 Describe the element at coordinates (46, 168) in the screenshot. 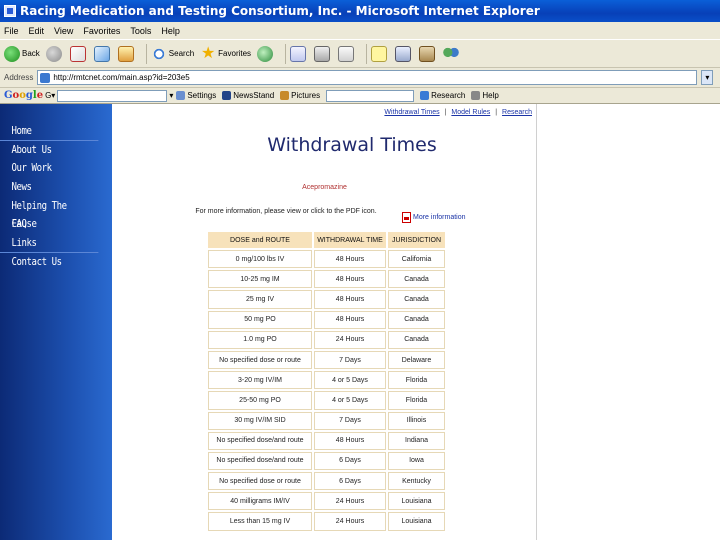

I see `sidebar-item-our-work: Our Work` at that location.